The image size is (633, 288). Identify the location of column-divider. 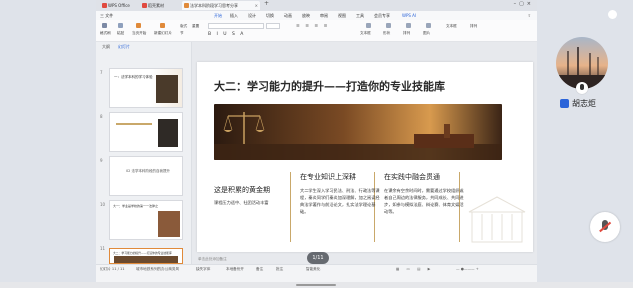
(290, 207).